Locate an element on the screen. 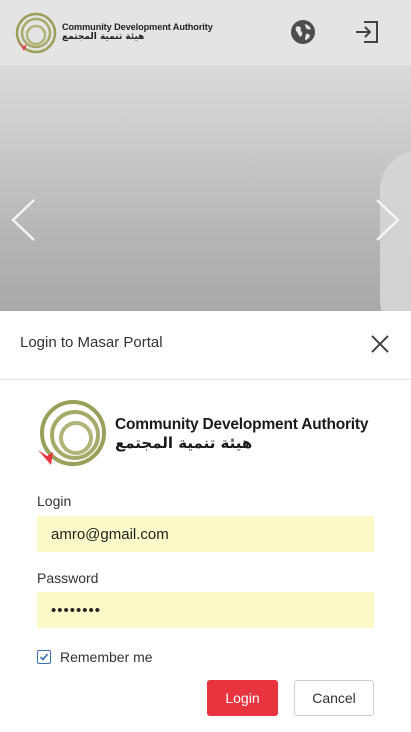  close-icon is located at coordinates (380, 344).